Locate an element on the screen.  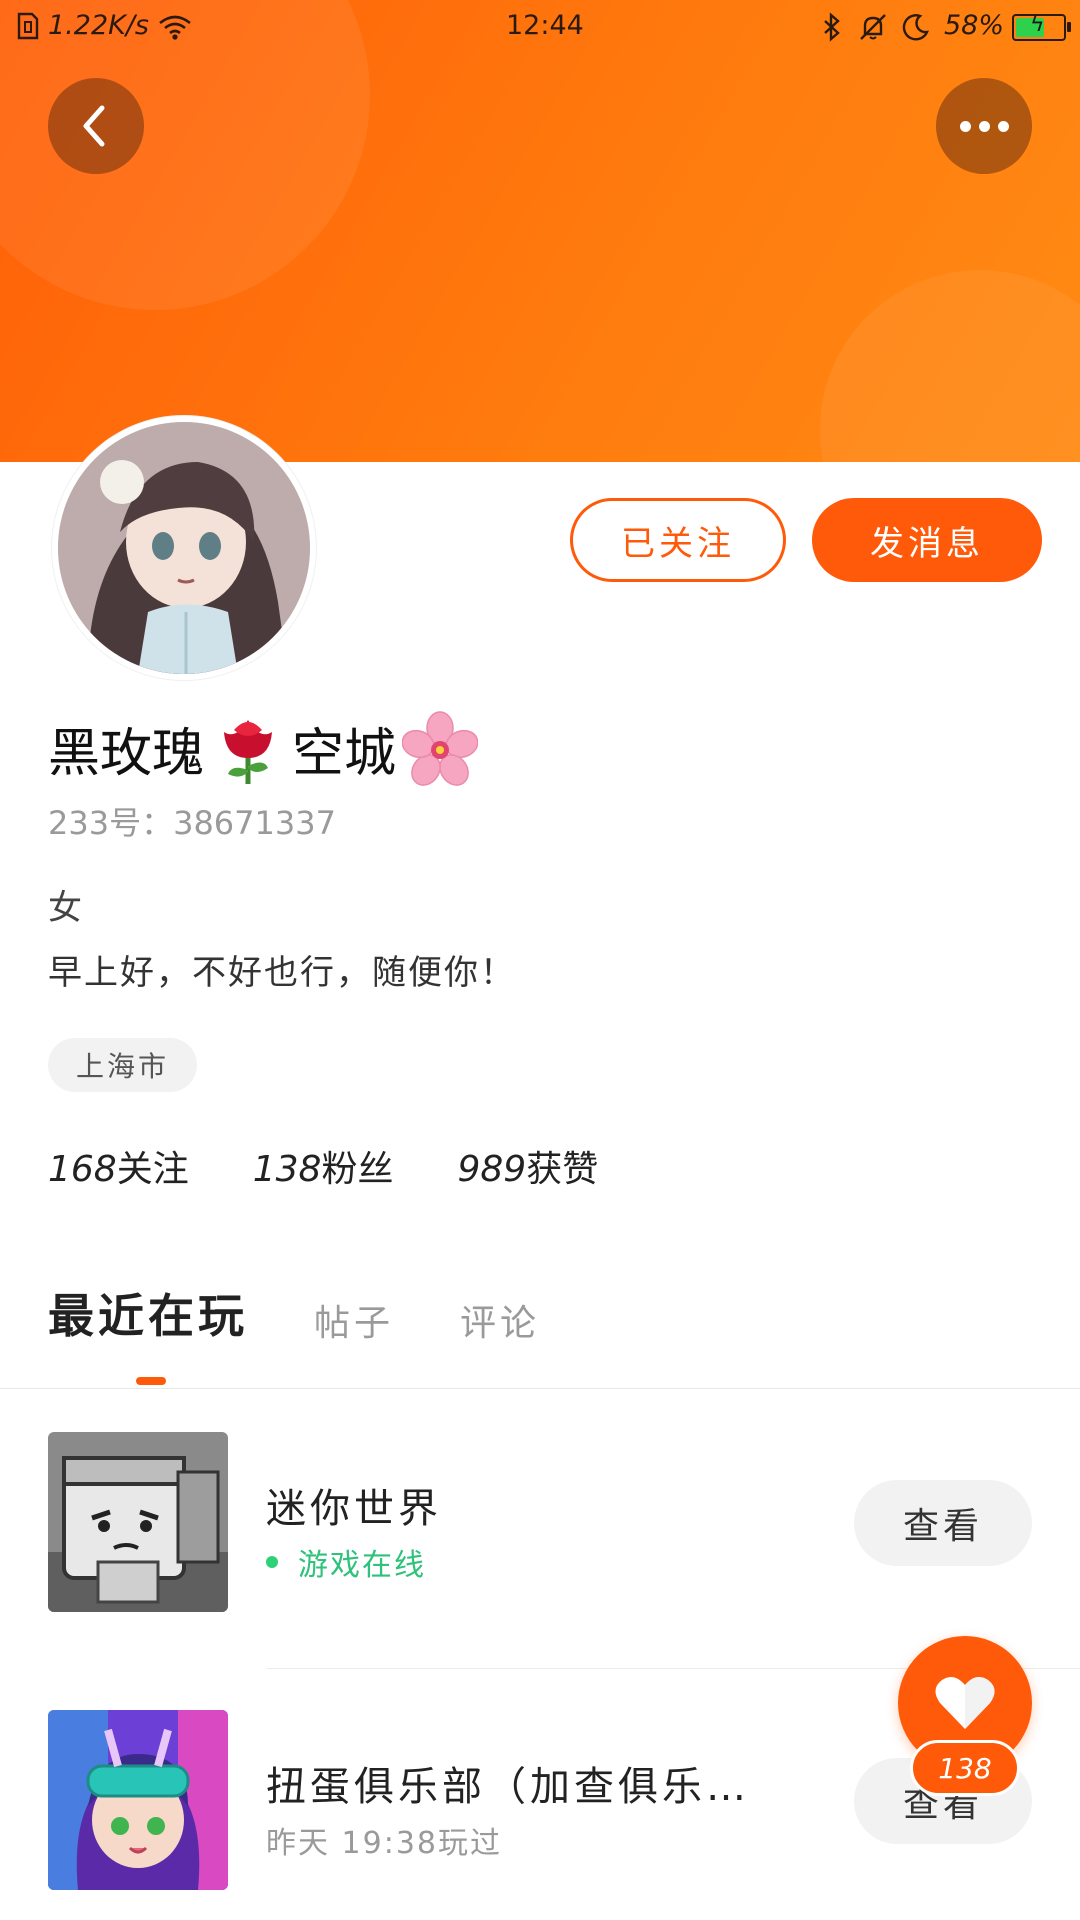
like-count-badge: 138 is located at coordinates (965, 1768).